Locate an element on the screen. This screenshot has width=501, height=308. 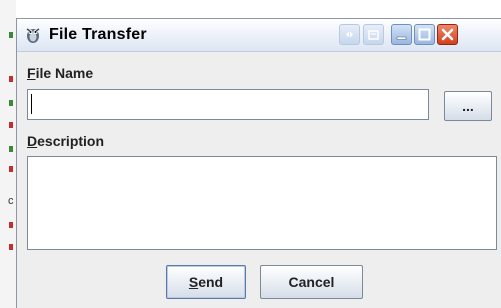
send-button: Send is located at coordinates (206, 282).